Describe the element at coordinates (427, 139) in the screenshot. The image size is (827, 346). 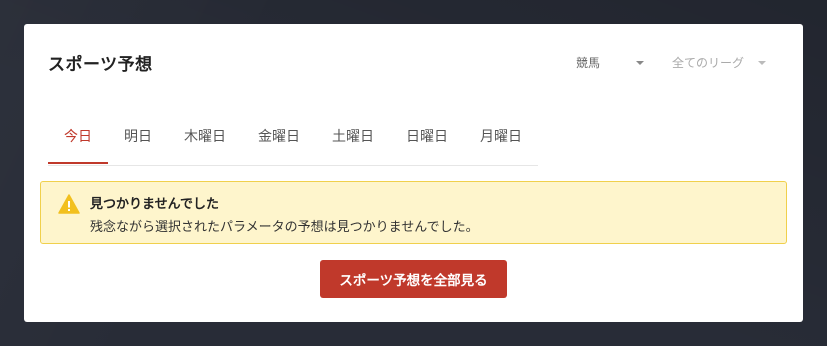
I see `tab-sunday: 日曜日` at that location.